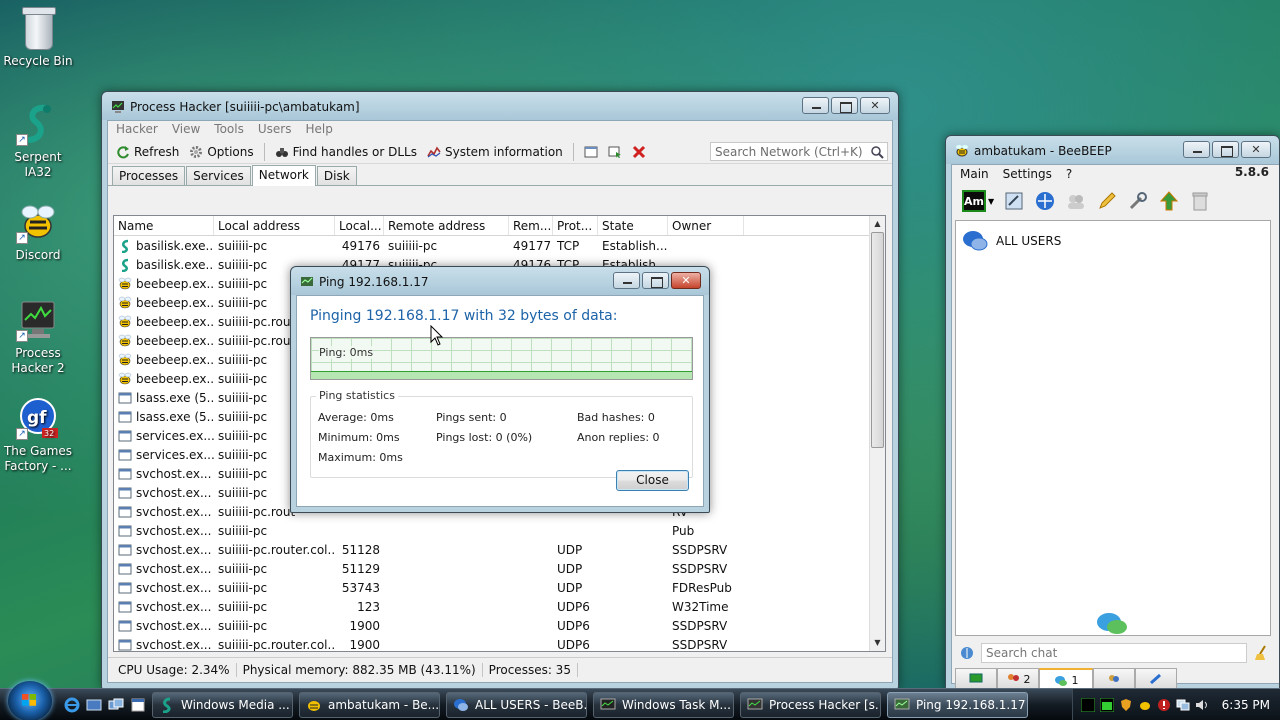 This screenshot has height=720, width=1280. Describe the element at coordinates (230, 151) in the screenshot. I see `options-label: Options` at that location.